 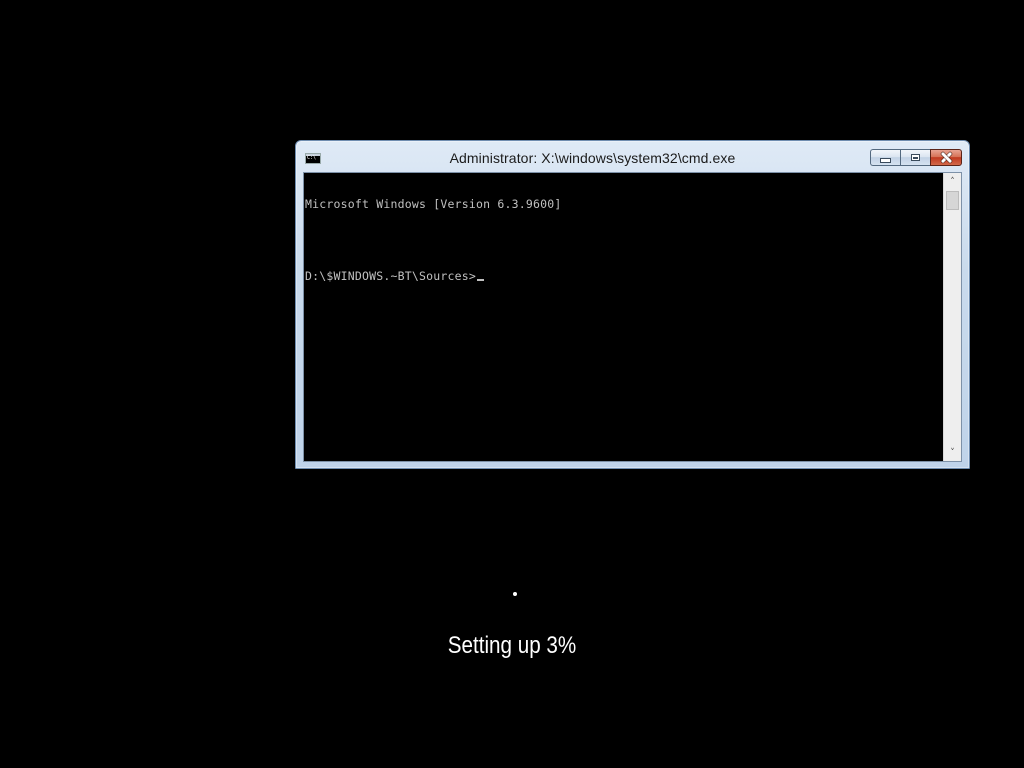 I want to click on command-prompt: D:\$WINDOWS.~BT\Sources>, so click(x=390, y=276).